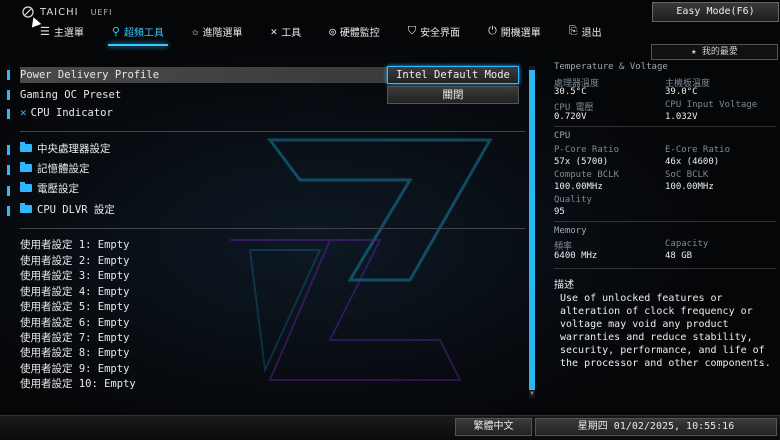 Image resolution: width=780 pixels, height=440 pixels. Describe the element at coordinates (217, 31) in the screenshot. I see `tab-advanced: ✩ 進階選單` at that location.